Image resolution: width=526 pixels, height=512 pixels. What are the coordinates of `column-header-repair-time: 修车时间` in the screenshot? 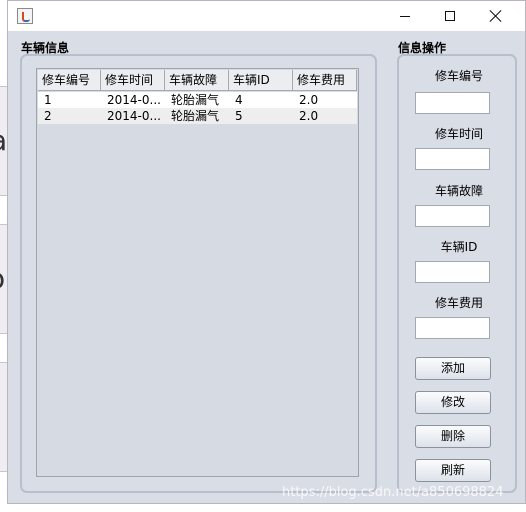 It's located at (133, 80).